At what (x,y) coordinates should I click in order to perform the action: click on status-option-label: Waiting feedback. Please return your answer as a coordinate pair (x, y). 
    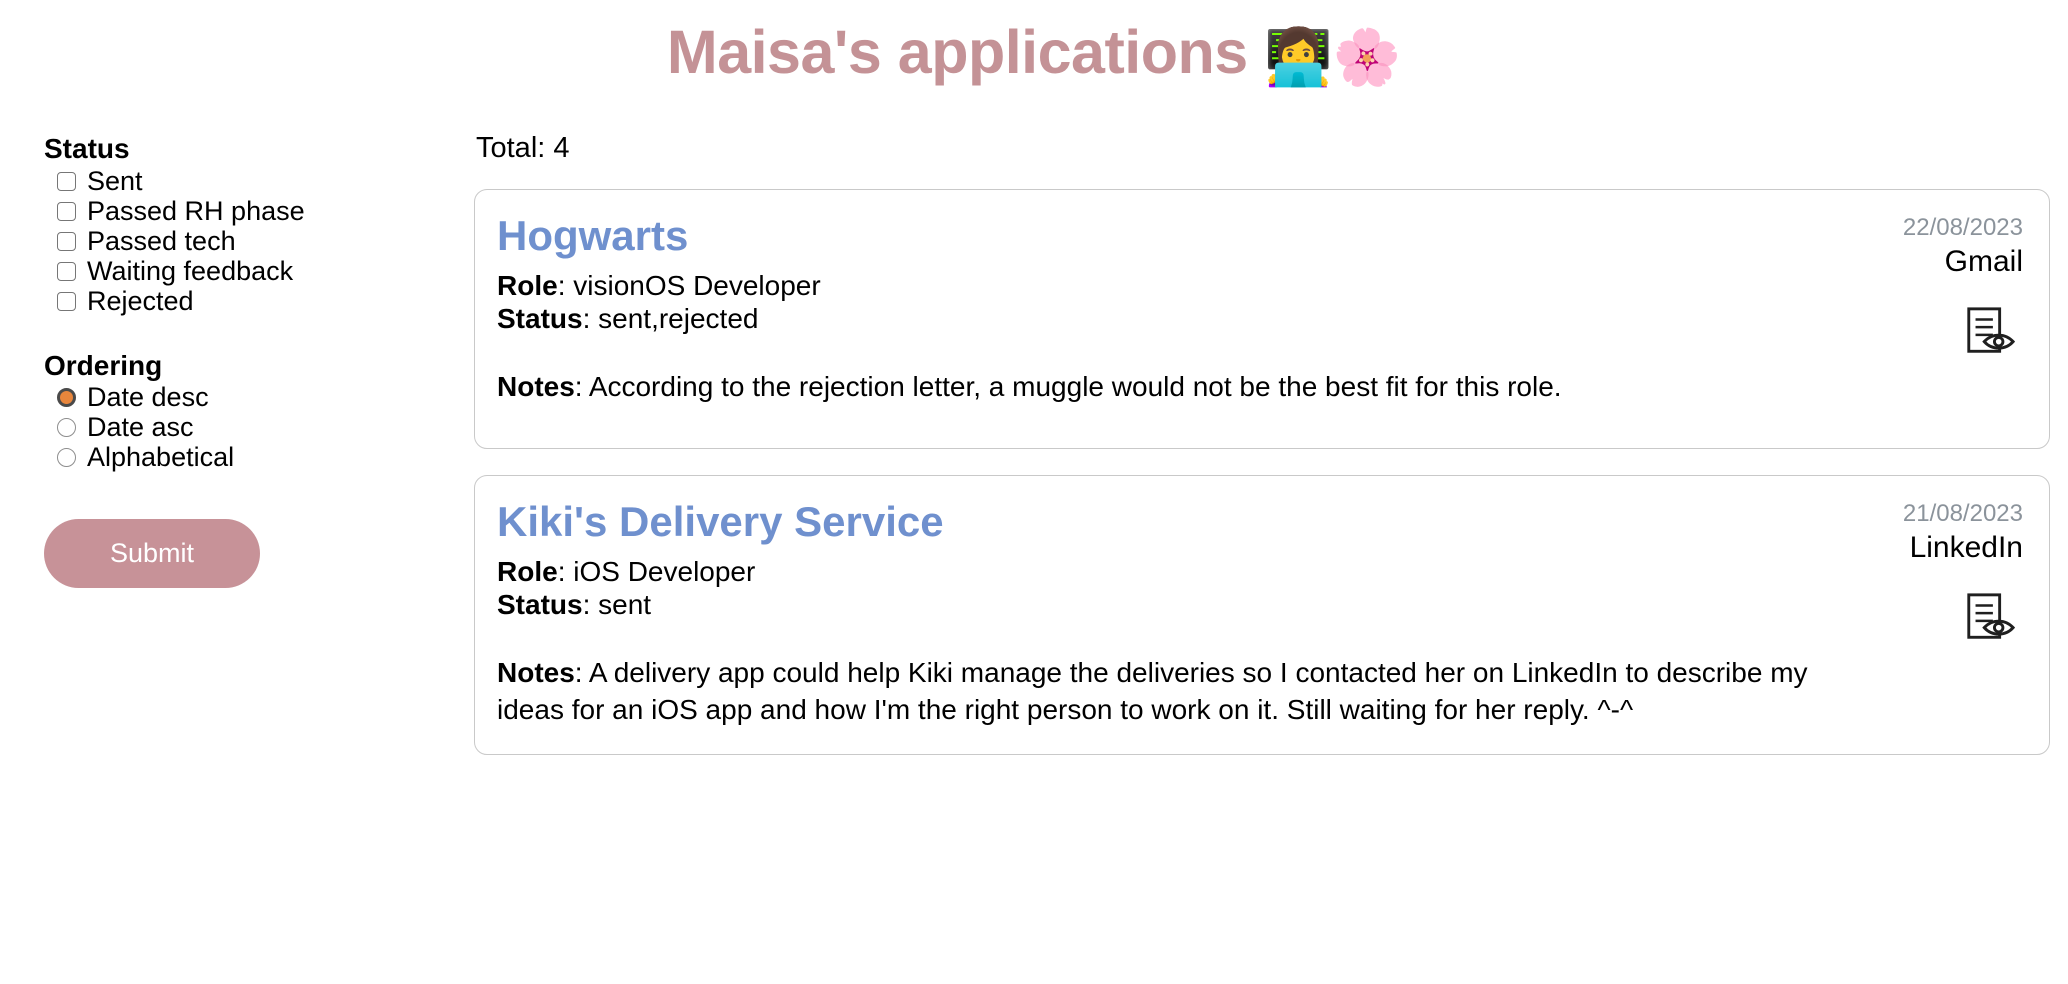
    Looking at the image, I should click on (190, 270).